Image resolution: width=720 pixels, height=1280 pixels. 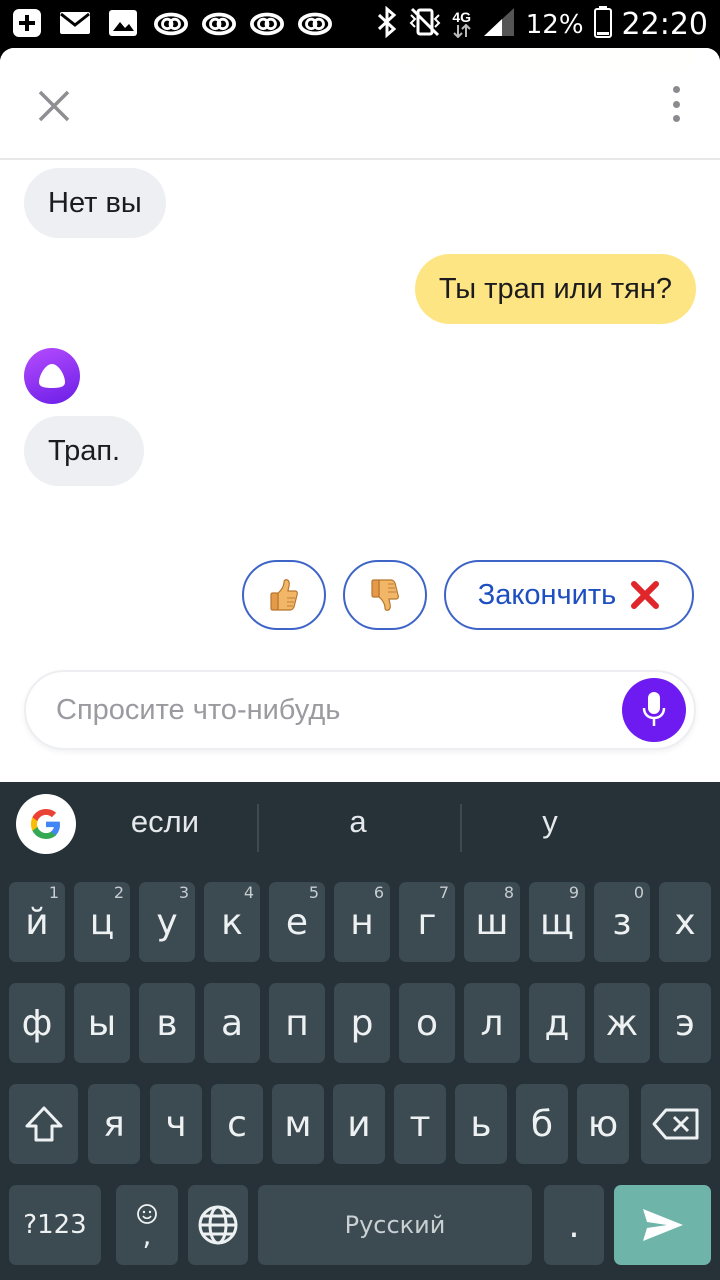 What do you see at coordinates (102, 1023) in the screenshot?
I see `key: ы` at bounding box center [102, 1023].